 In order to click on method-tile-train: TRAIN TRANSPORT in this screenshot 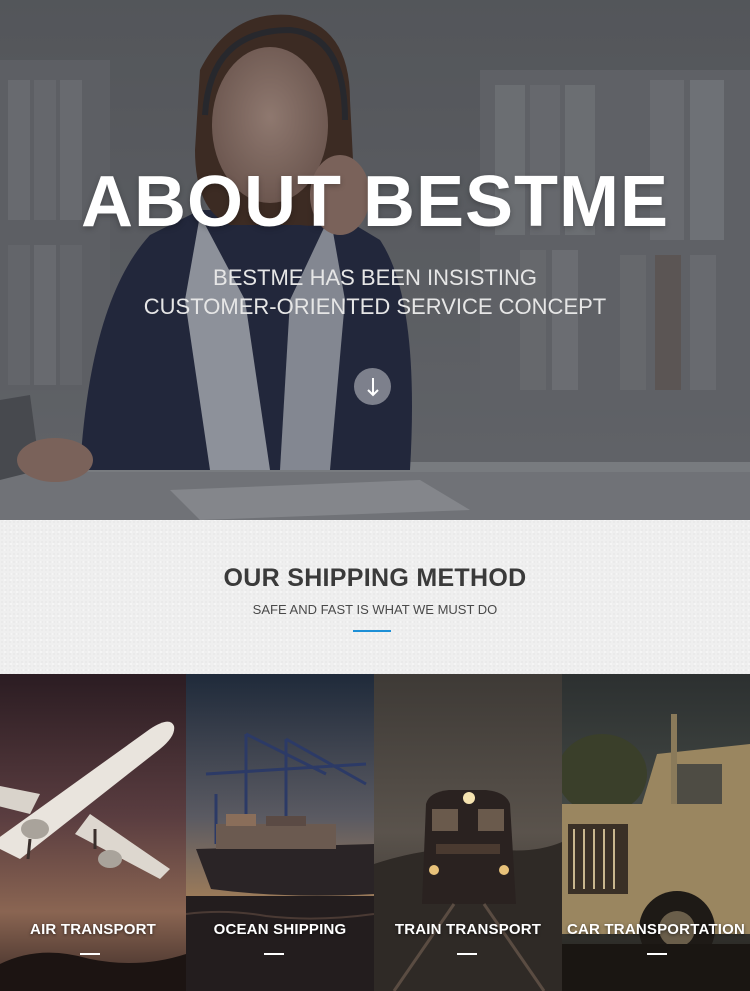, I will do `click(468, 832)`.